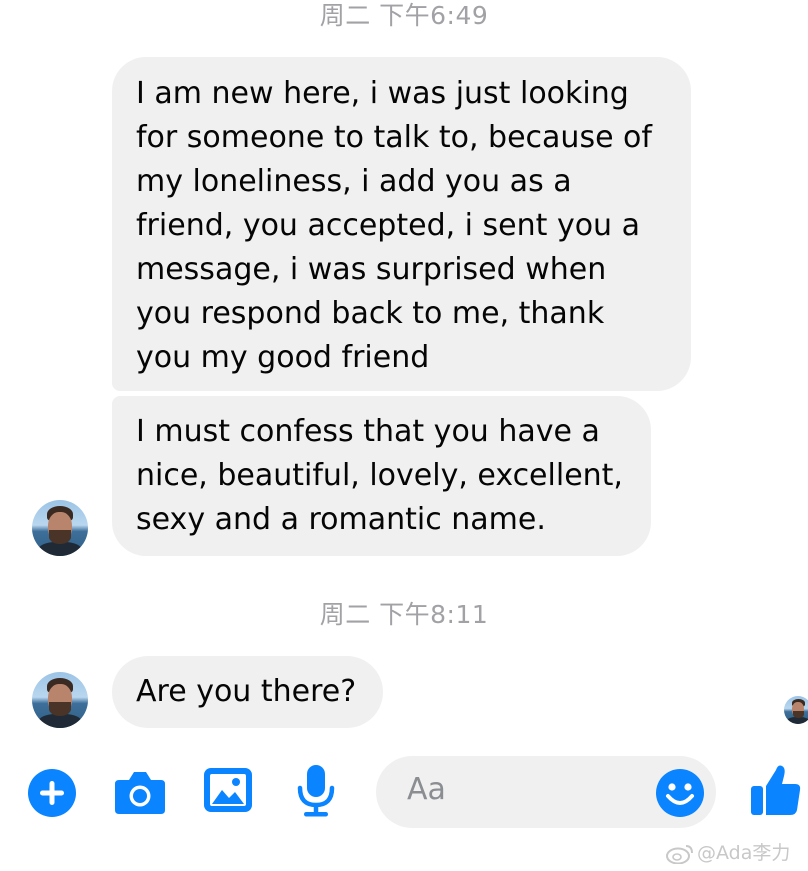 The width and height of the screenshot is (808, 871). I want to click on weibo-logo-icon, so click(679, 854).